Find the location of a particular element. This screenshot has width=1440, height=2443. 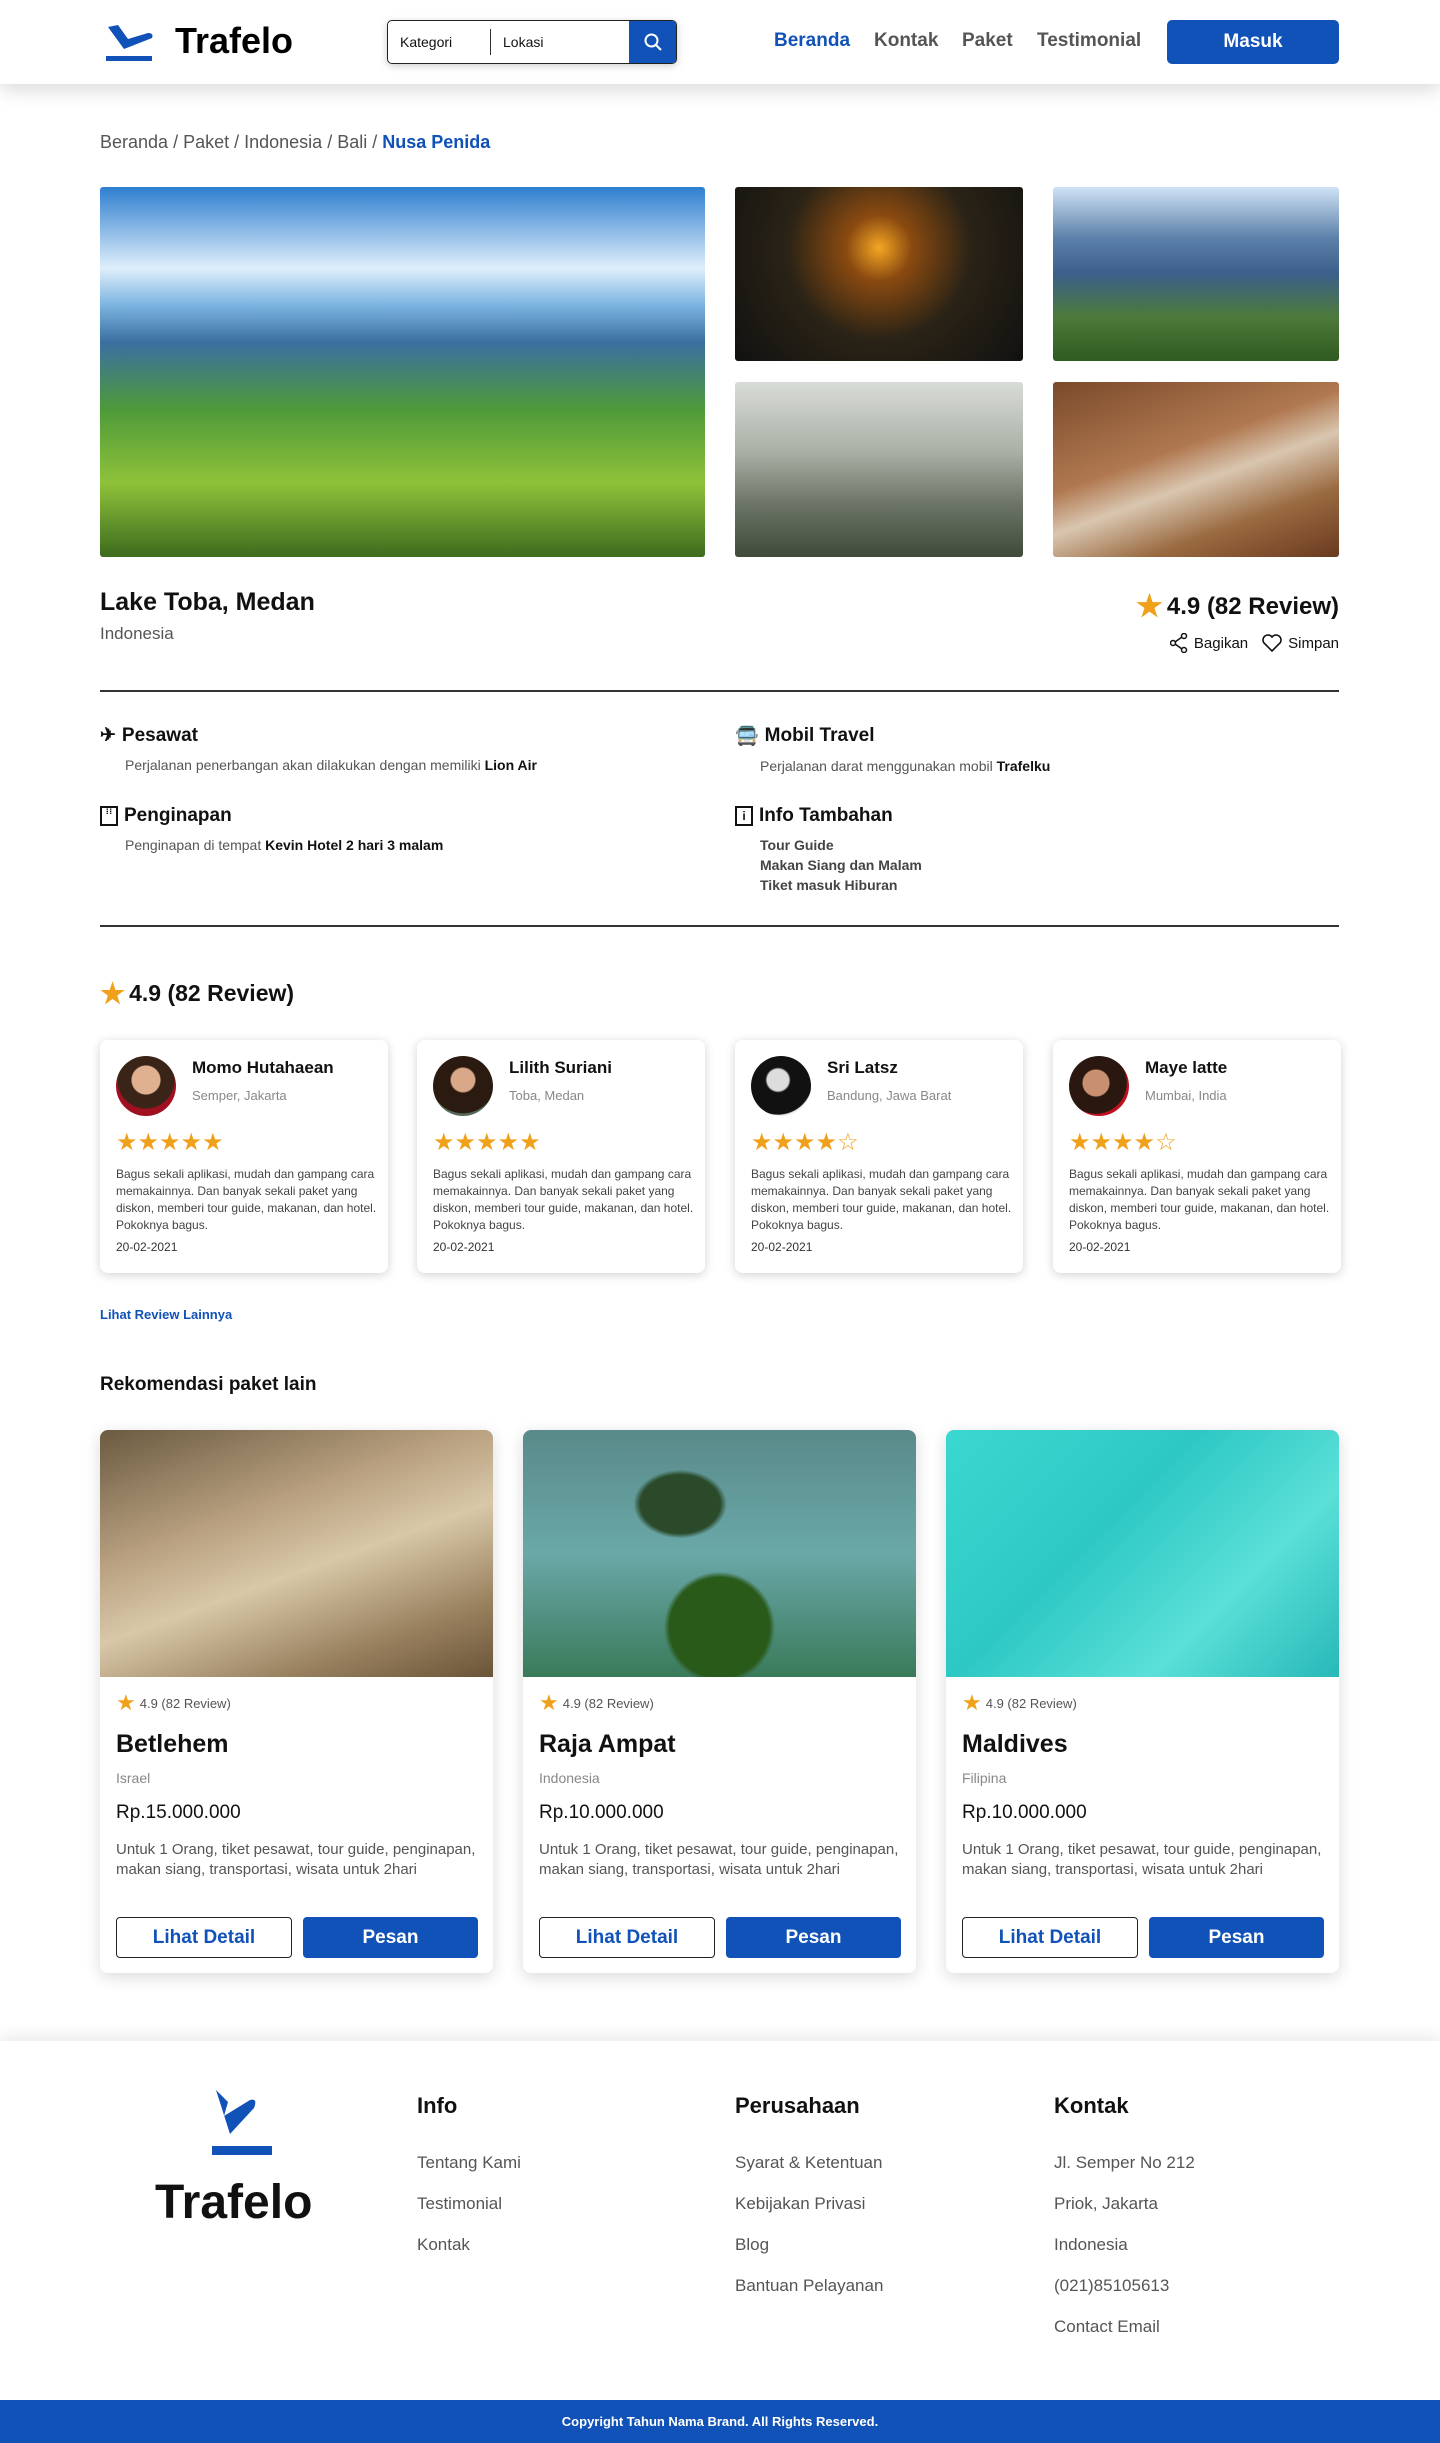

package-rating: ★ 4.9 (82 Review) is located at coordinates (173, 1703).